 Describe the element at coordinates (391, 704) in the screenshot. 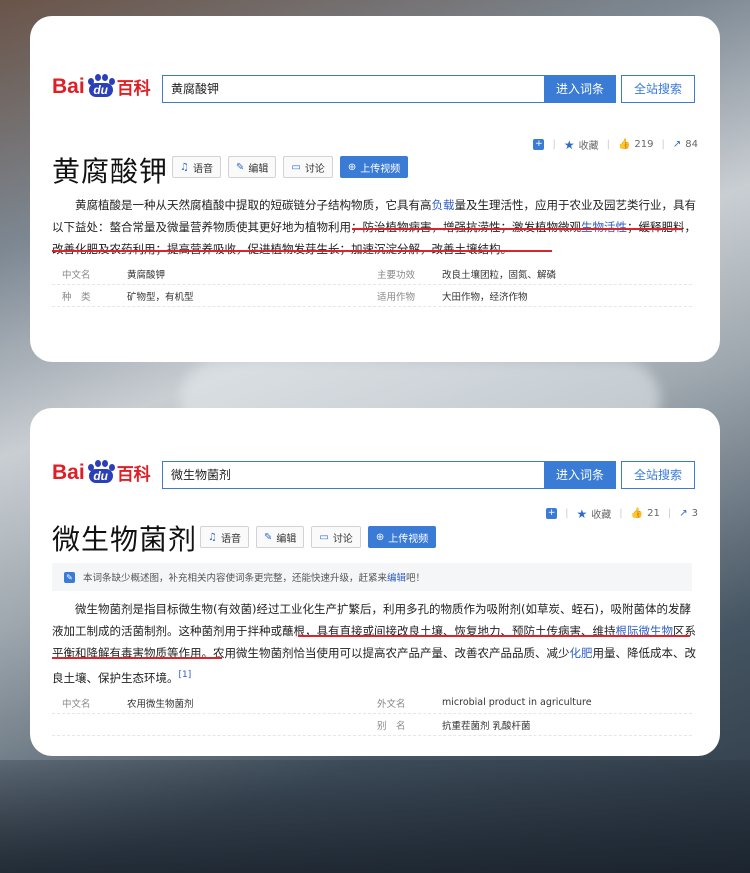

I see `info-key: 外文名` at that location.